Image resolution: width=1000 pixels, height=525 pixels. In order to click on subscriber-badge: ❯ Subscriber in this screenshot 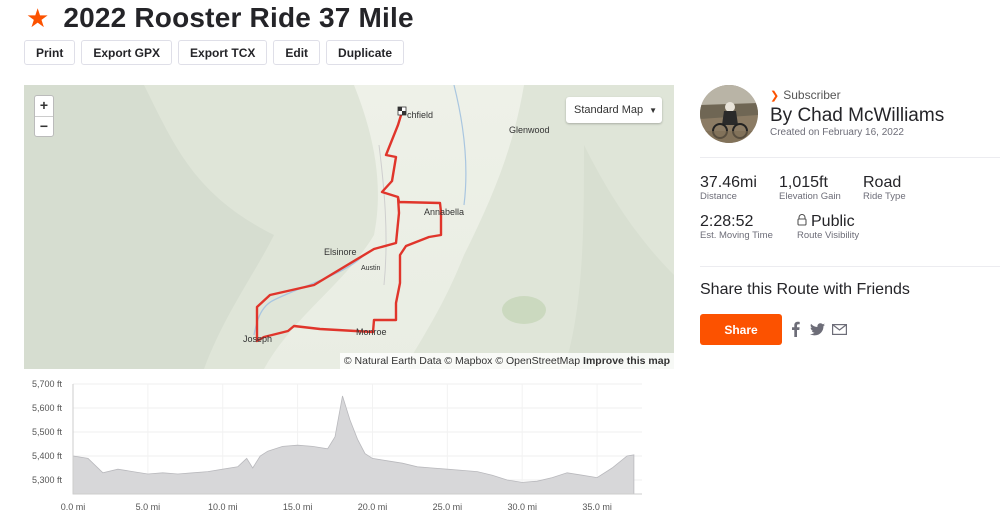, I will do `click(805, 95)`.